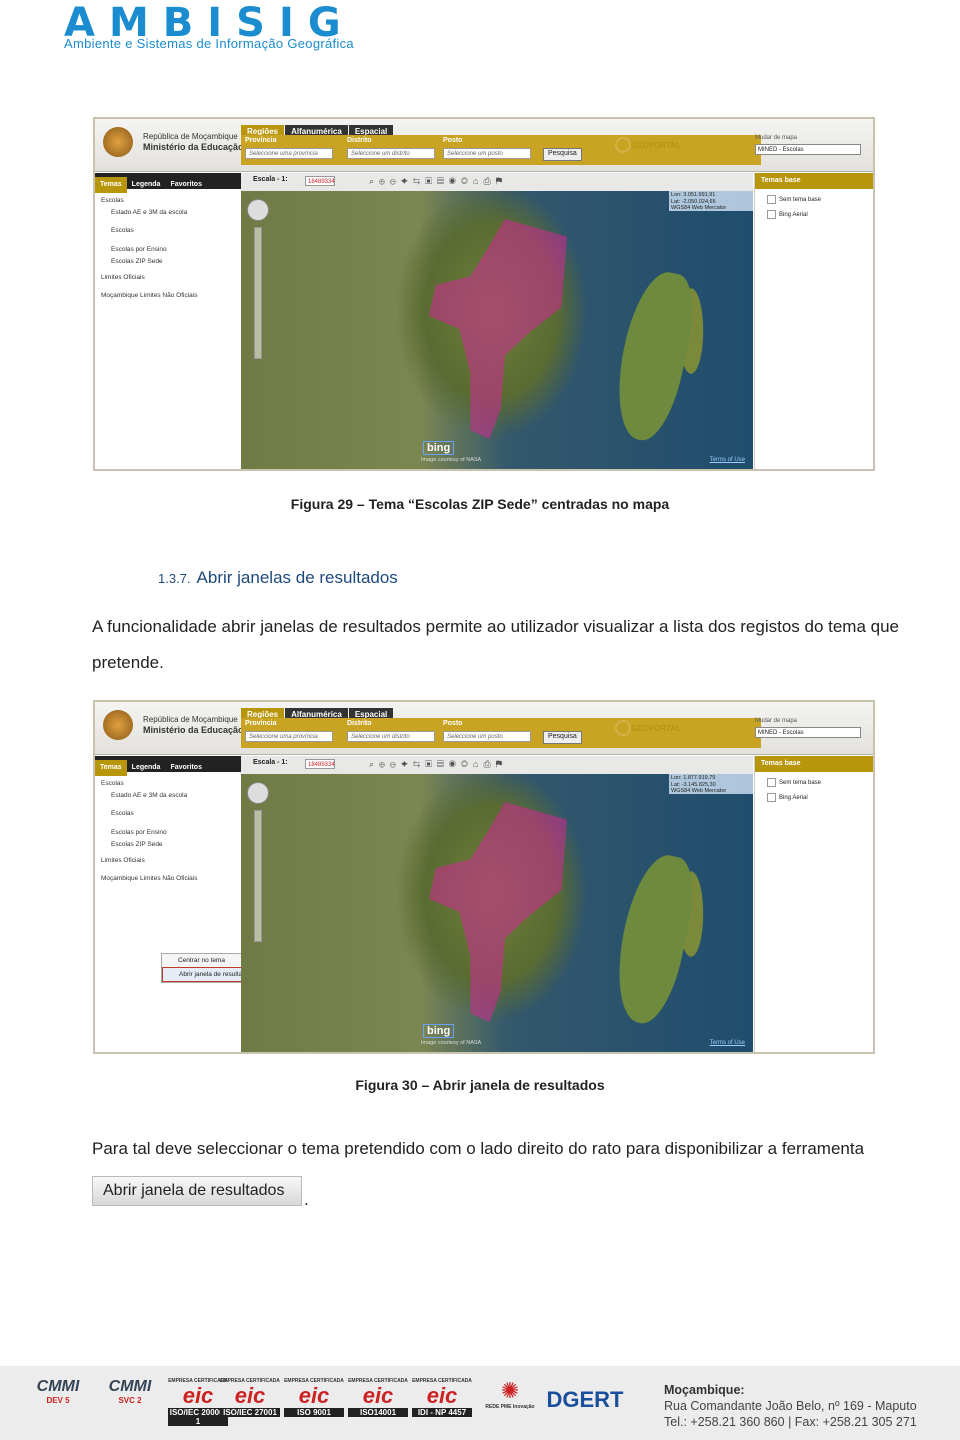 Image resolution: width=960 pixels, height=1440 pixels. What do you see at coordinates (776, 138) in the screenshot?
I see `map-select-label: Mudar de mapa` at bounding box center [776, 138].